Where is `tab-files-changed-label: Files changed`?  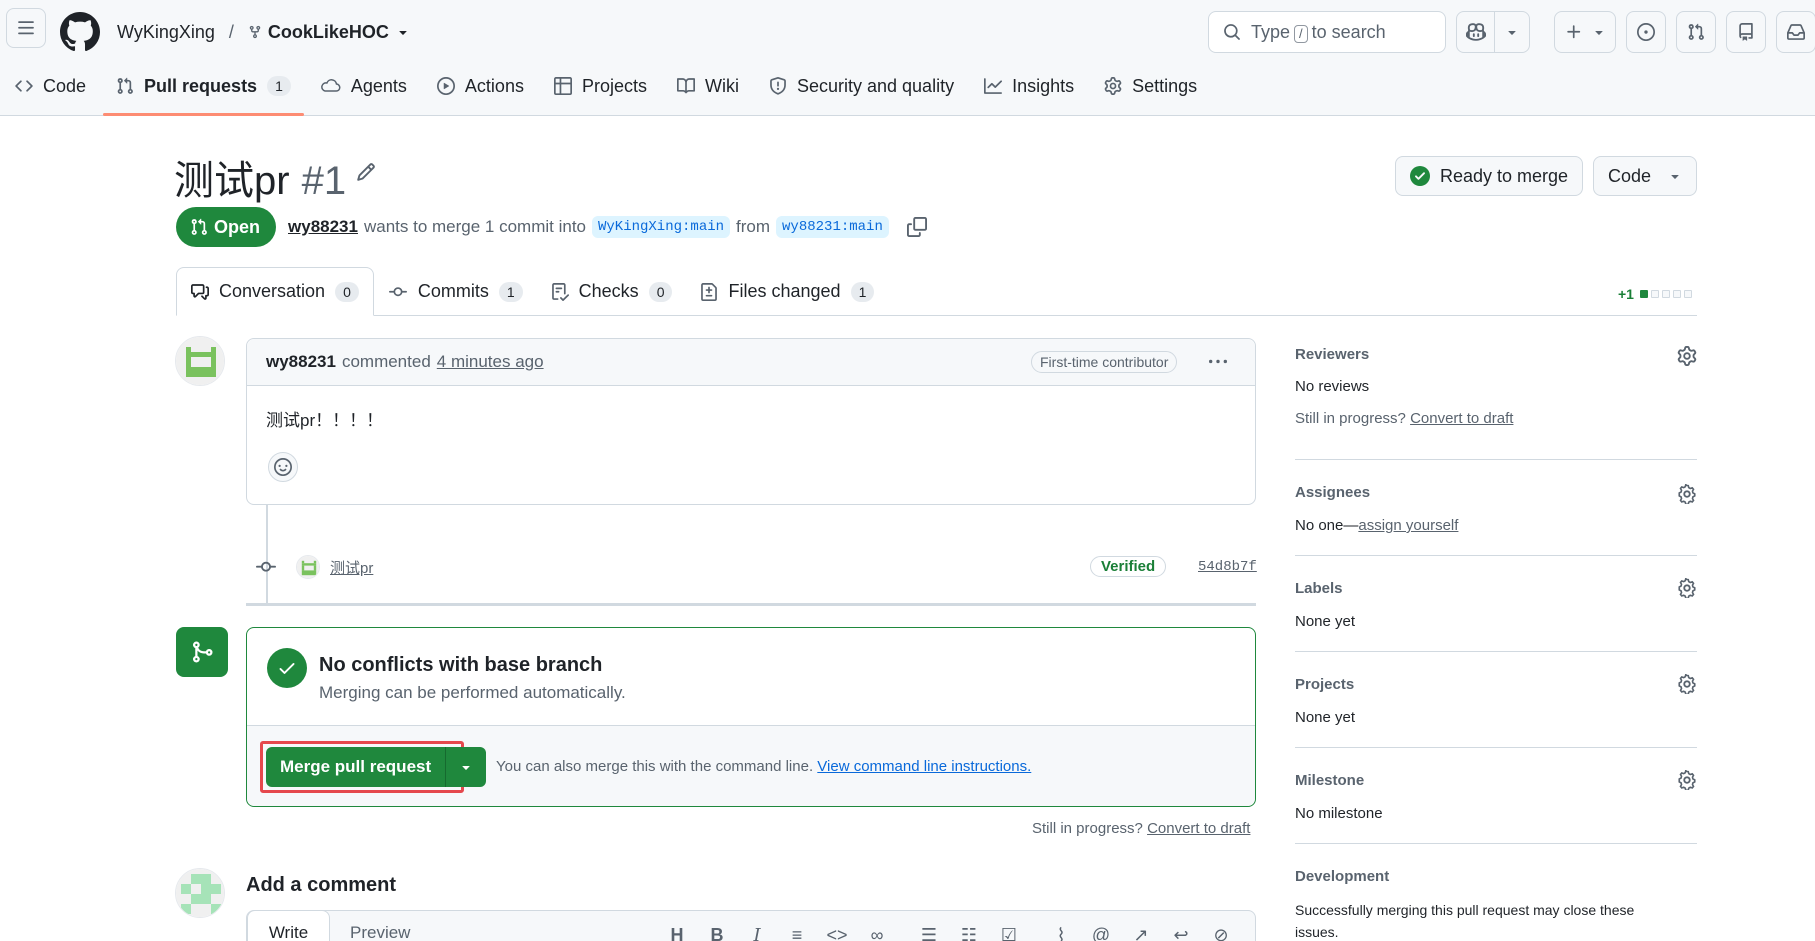 tab-files-changed-label: Files changed is located at coordinates (784, 291).